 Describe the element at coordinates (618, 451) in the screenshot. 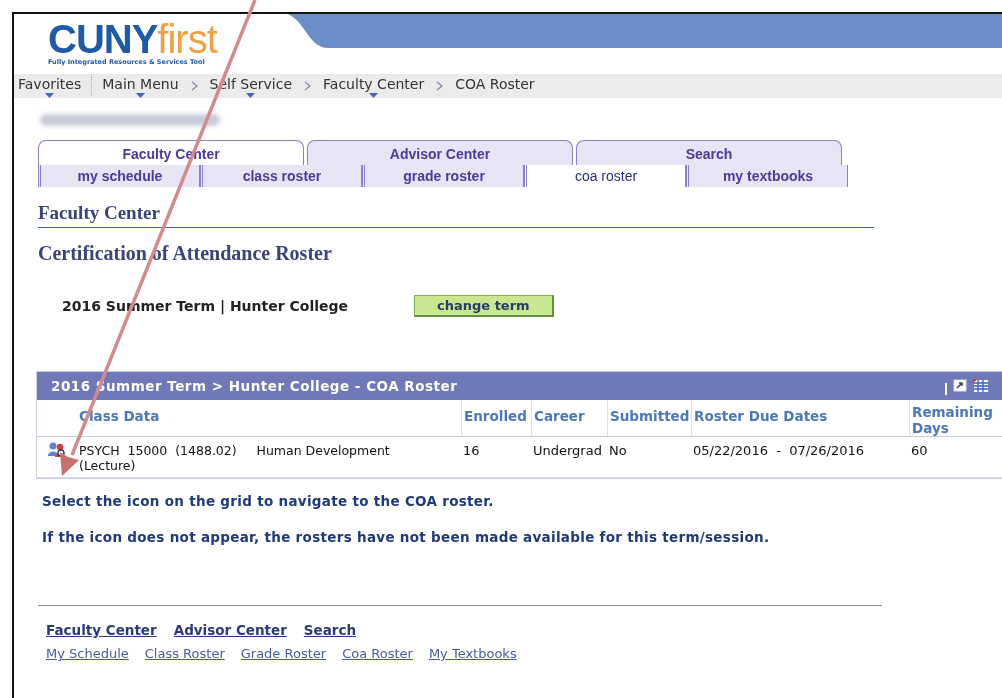

I see `table-cell-text: No` at that location.